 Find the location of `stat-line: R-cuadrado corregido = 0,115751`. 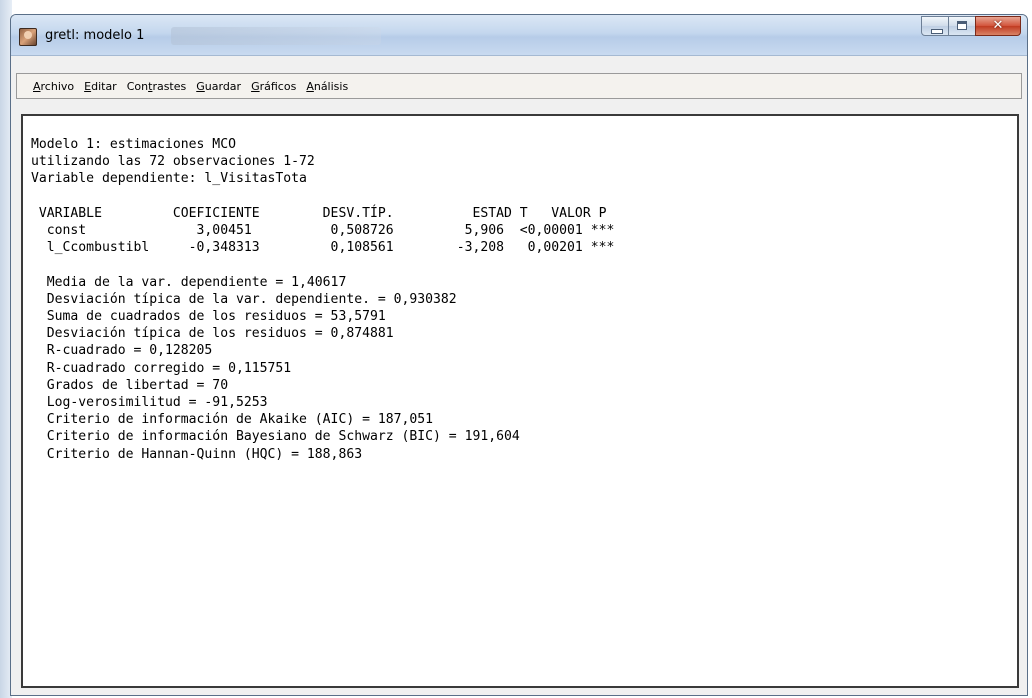

stat-line: R-cuadrado corregido = 0,115751 is located at coordinates (161, 368).